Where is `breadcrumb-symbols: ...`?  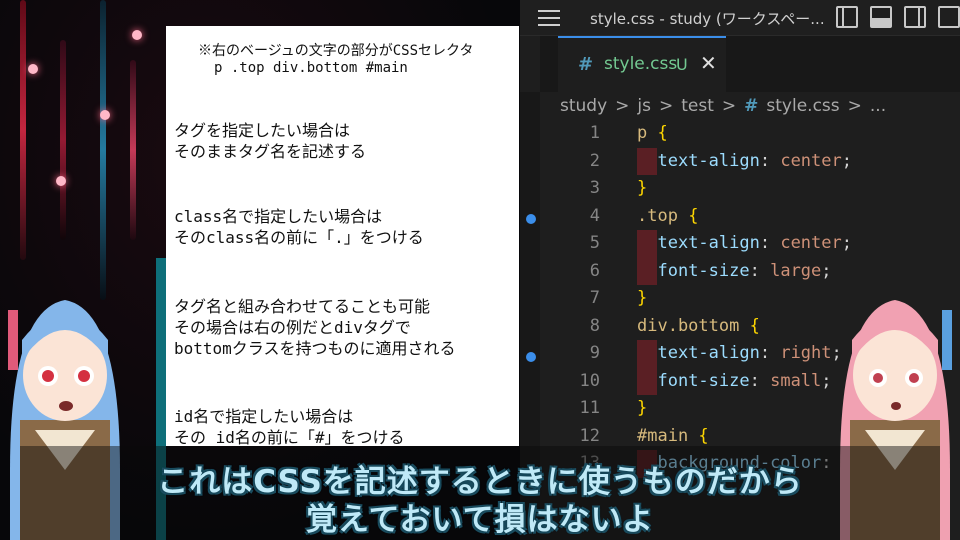 breadcrumb-symbols: ... is located at coordinates (878, 106).